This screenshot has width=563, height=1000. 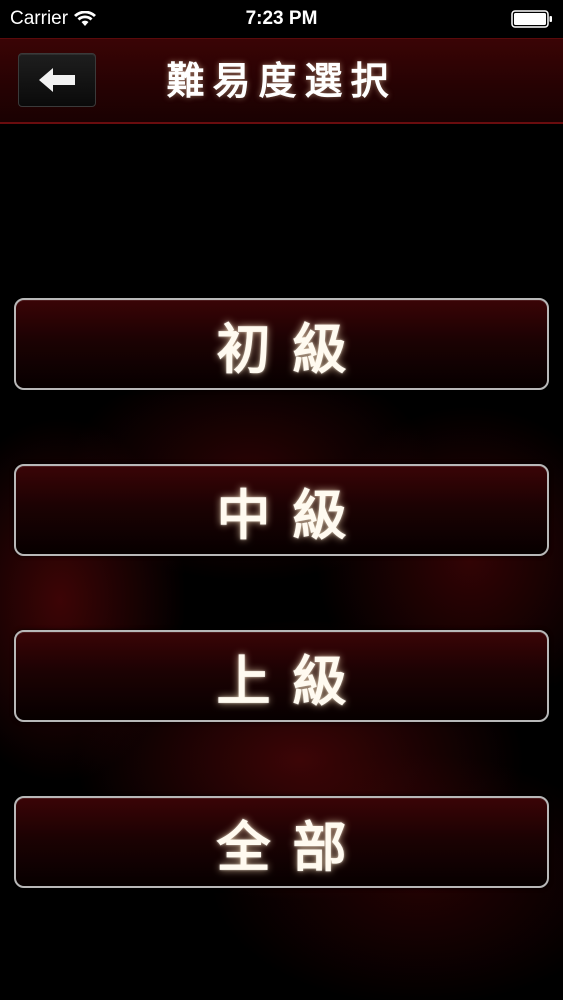 I want to click on back-button, so click(x=57, y=80).